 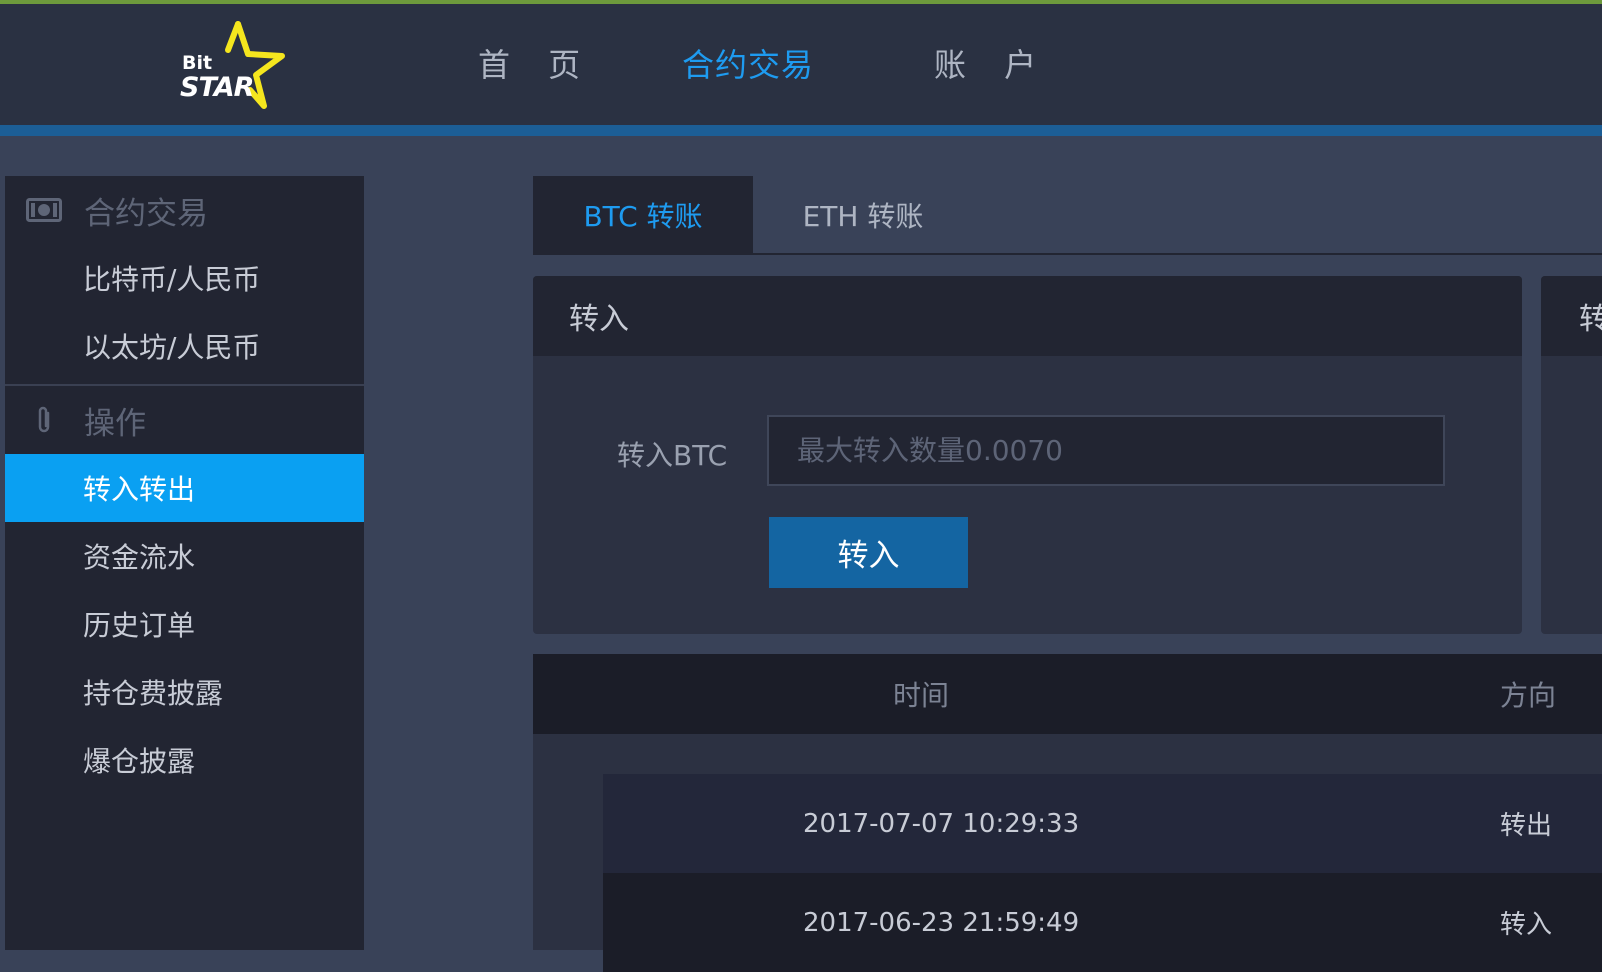 What do you see at coordinates (868, 552) in the screenshot?
I see `deposit-button: 转入` at bounding box center [868, 552].